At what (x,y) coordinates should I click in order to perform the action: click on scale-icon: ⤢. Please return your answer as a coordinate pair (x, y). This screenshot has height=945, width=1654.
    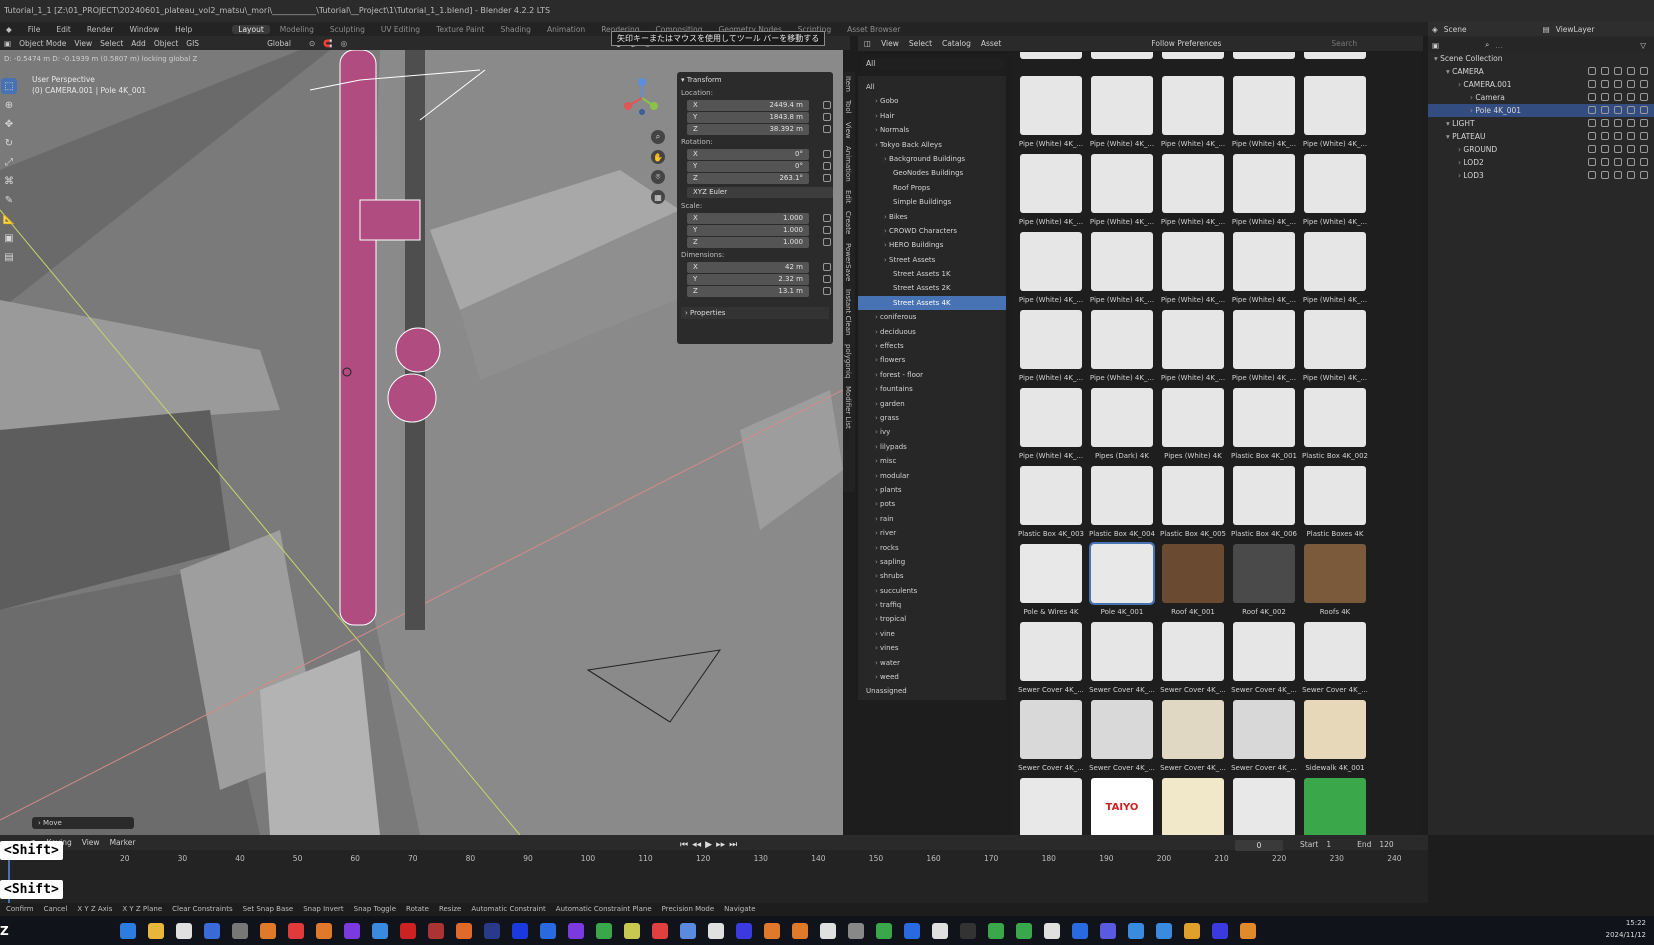
    Looking at the image, I should click on (9, 162).